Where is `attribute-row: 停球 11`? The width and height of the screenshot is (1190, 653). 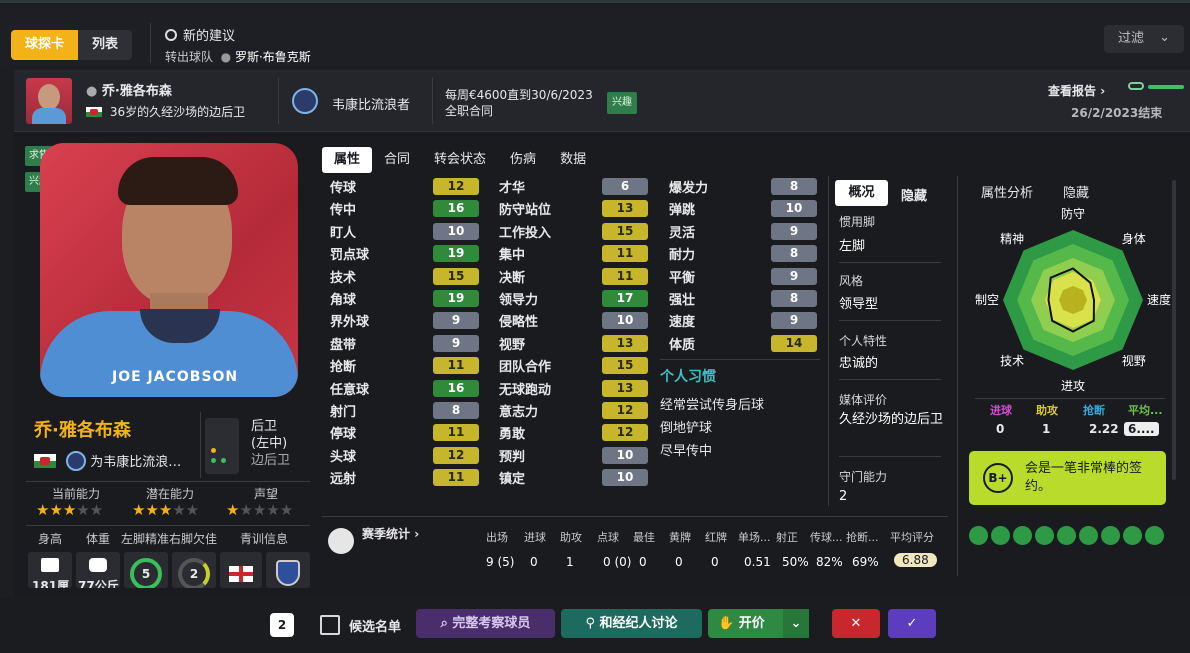
attribute-row: 停球 11 is located at coordinates (404, 433).